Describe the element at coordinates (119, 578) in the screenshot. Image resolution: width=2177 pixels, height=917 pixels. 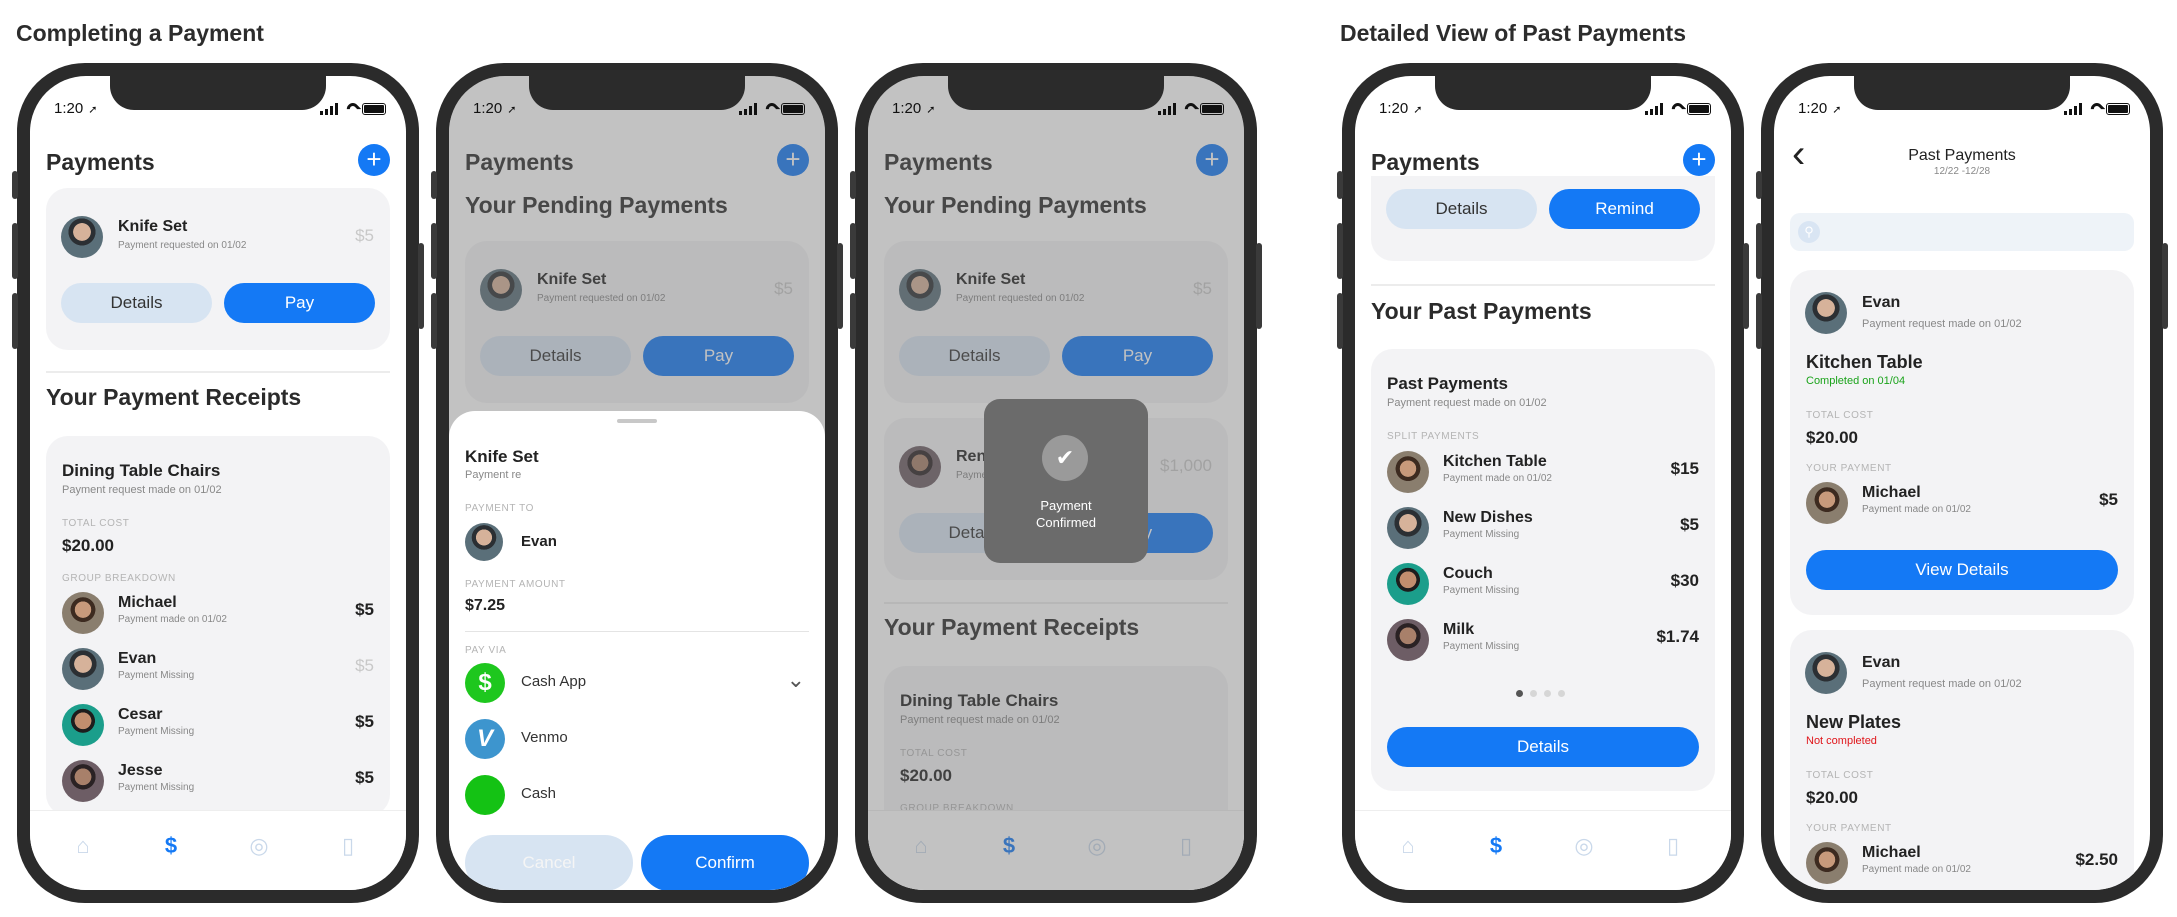
I see `group-label: GROUP BREAKDOWN` at that location.